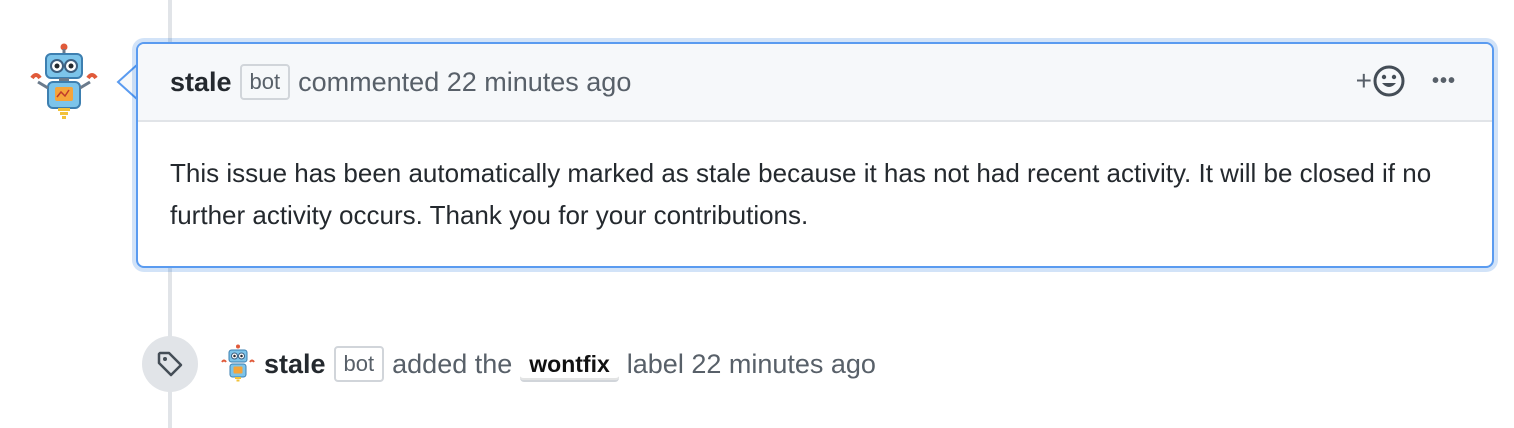  I want to click on comment-timestamp: commented 22 minutes ago, so click(464, 82).